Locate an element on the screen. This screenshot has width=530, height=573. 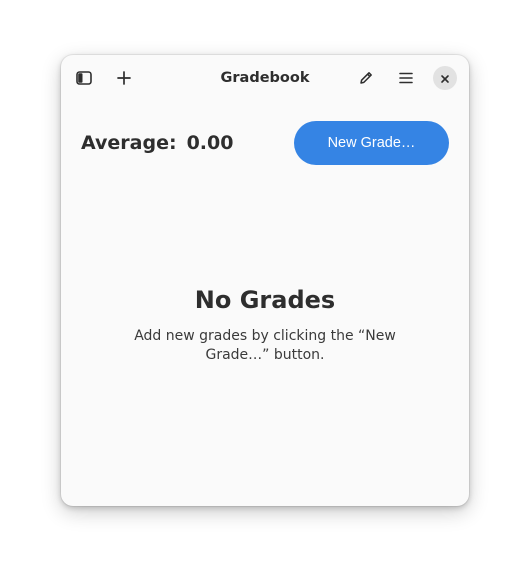
average-value: 0.00 is located at coordinates (210, 143).